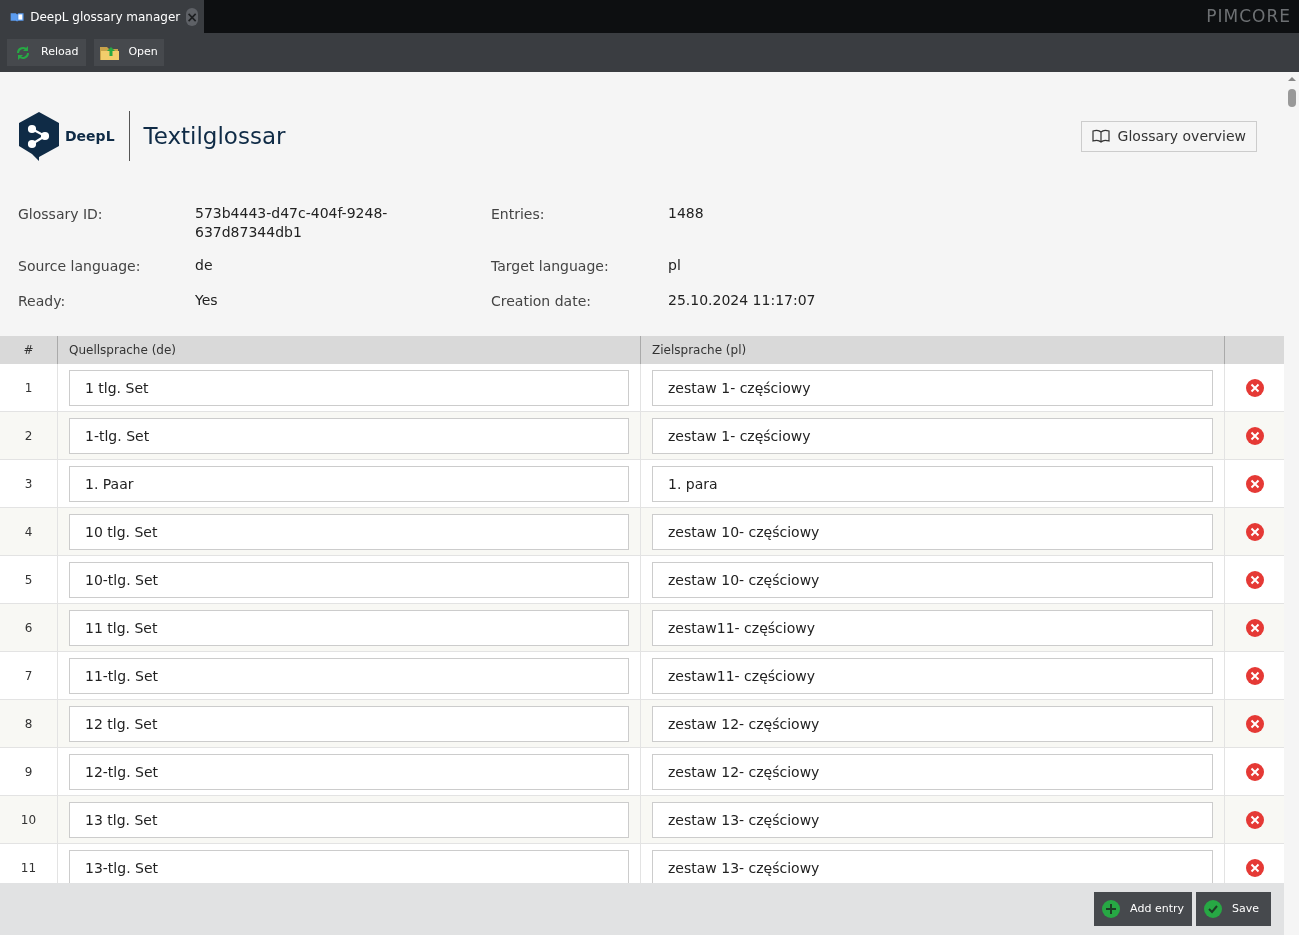  Describe the element at coordinates (1213, 909) in the screenshot. I see `checkmark-icon` at that location.